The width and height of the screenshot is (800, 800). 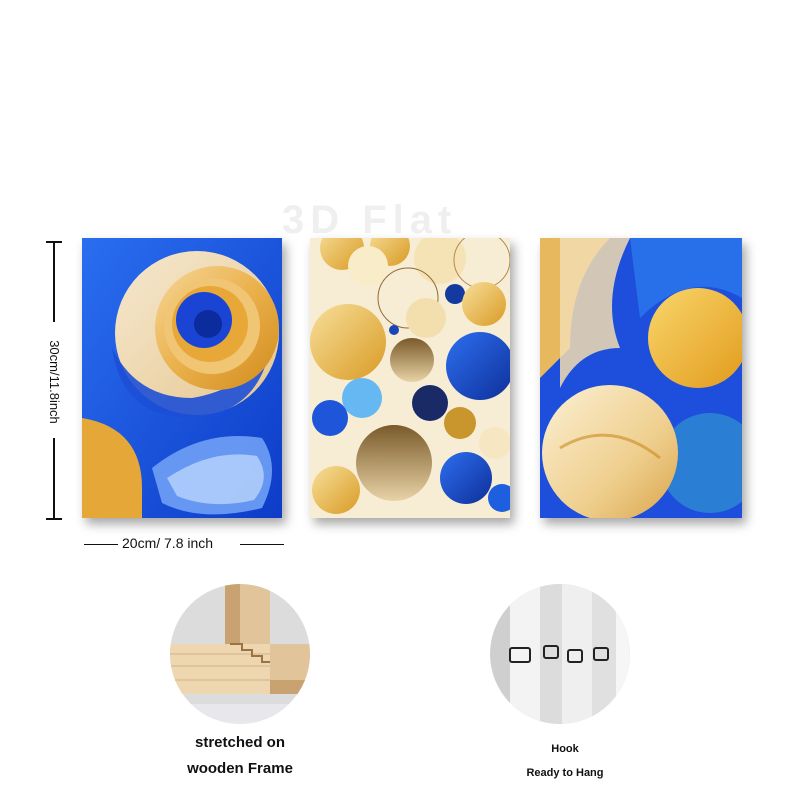 I want to click on wooden-frame-photo, so click(x=240, y=654).